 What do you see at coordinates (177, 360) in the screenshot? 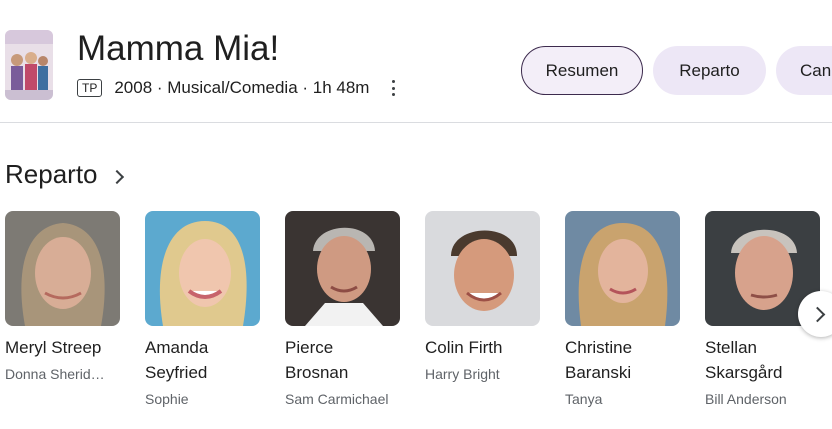
I see `cast-name: Amanda Seyfried` at bounding box center [177, 360].